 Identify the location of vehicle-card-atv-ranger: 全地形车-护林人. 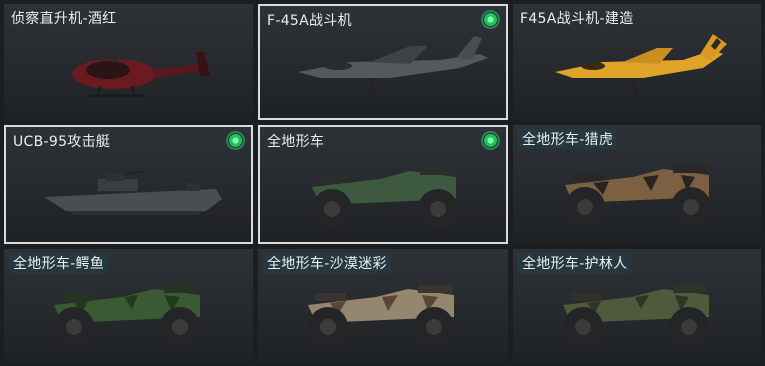
(637, 306).